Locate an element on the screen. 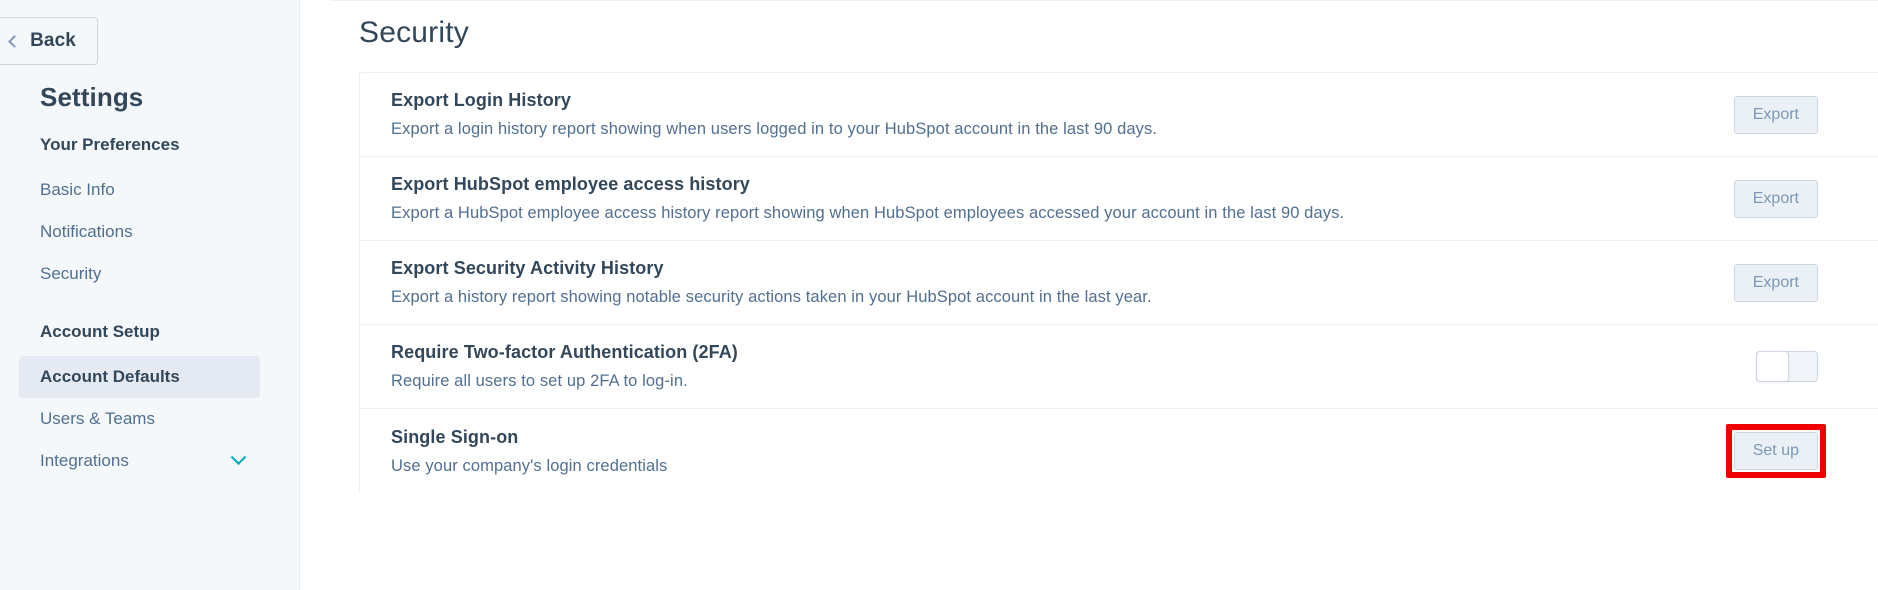 This screenshot has height=590, width=1878. export-employee-access-history-button: Export is located at coordinates (1775, 198).